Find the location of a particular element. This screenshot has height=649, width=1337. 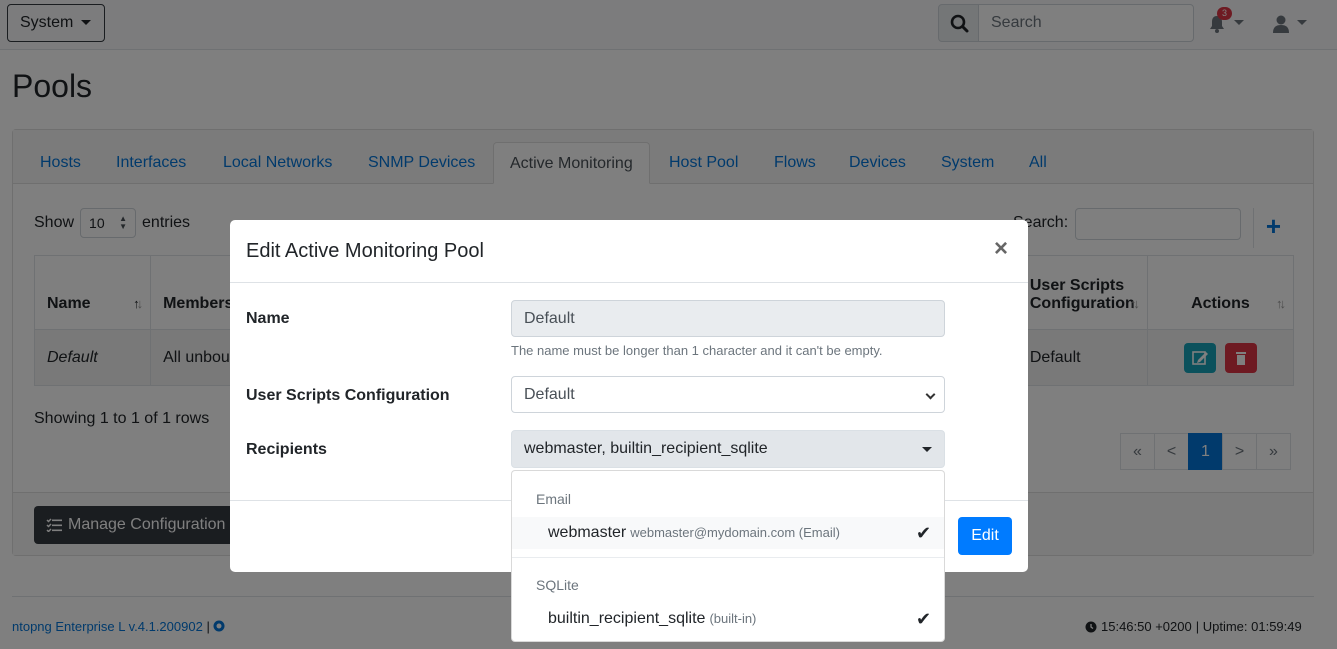

user-scripts-select: Default is located at coordinates (728, 394).